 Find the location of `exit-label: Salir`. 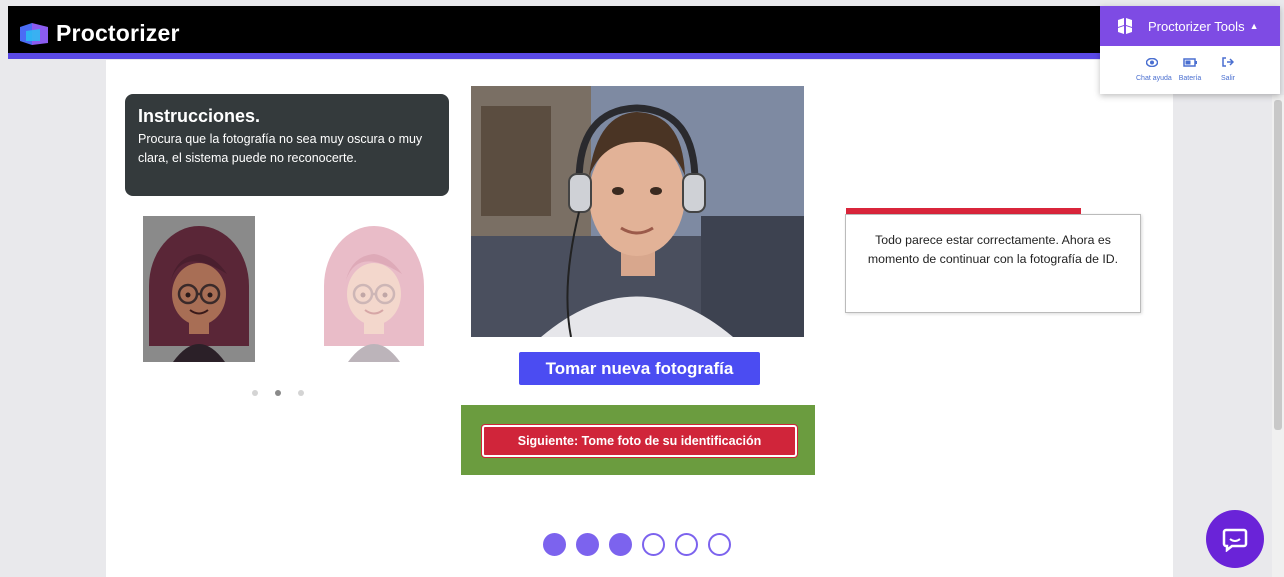

exit-label: Salir is located at coordinates (1227, 78).